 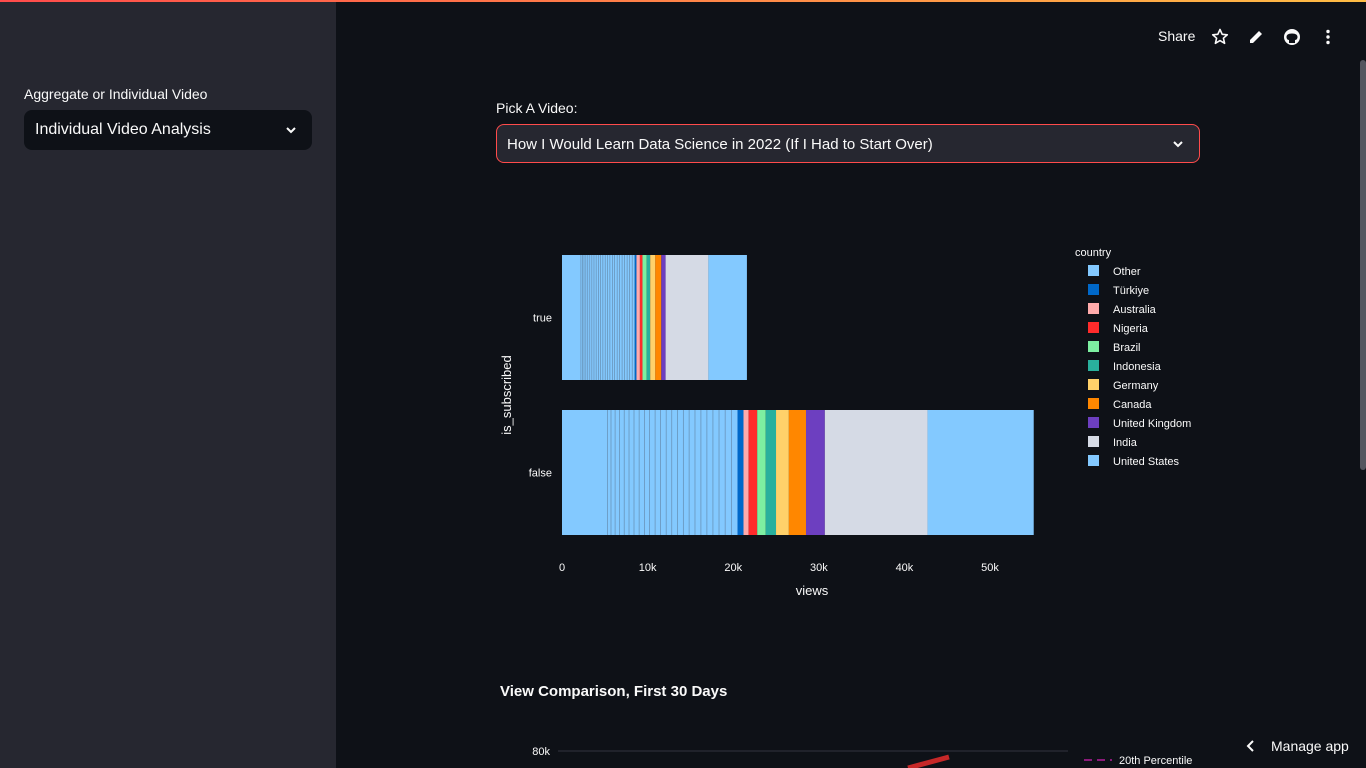 What do you see at coordinates (1132, 405) in the screenshot?
I see `legend-label: Canada` at bounding box center [1132, 405].